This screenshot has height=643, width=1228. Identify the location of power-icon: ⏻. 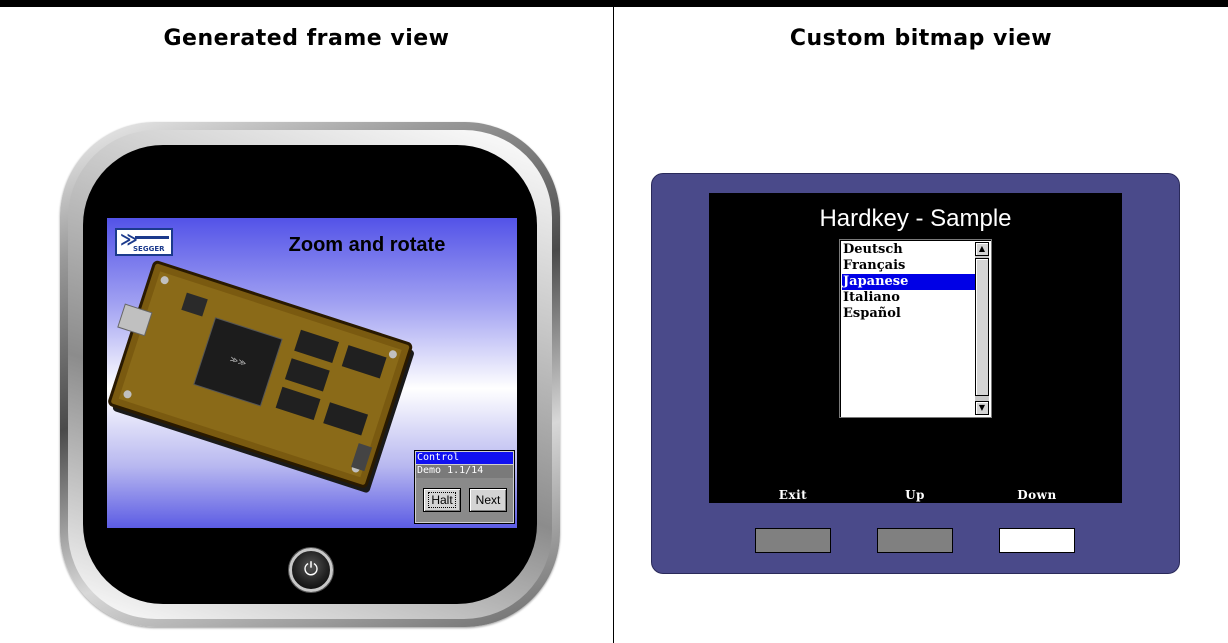
(311, 569).